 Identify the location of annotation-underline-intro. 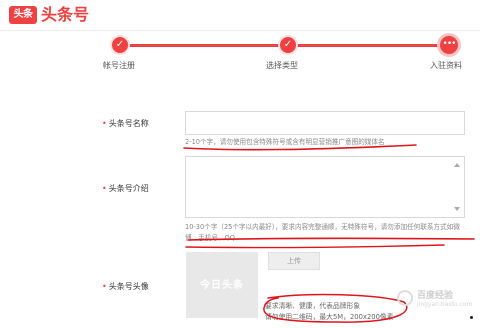
(330, 243).